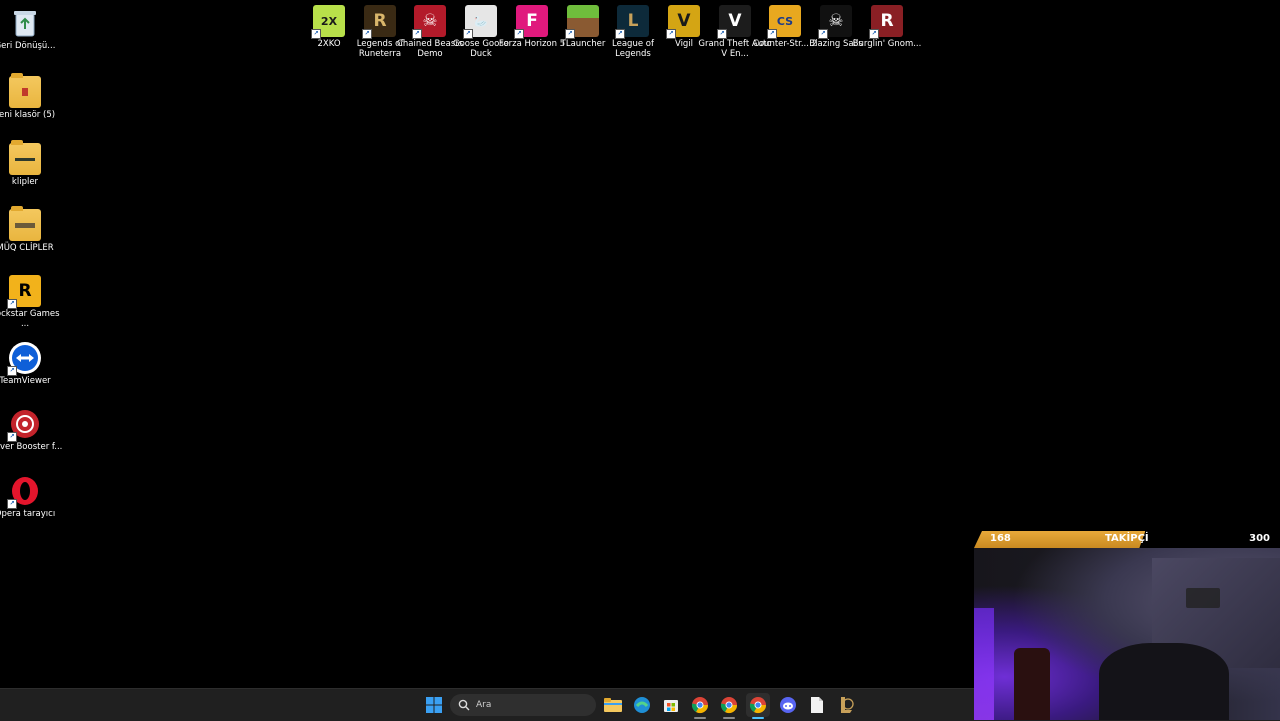 The height and width of the screenshot is (721, 1280). I want to click on burglin-gnome-icon: R ↗, so click(886, 22).